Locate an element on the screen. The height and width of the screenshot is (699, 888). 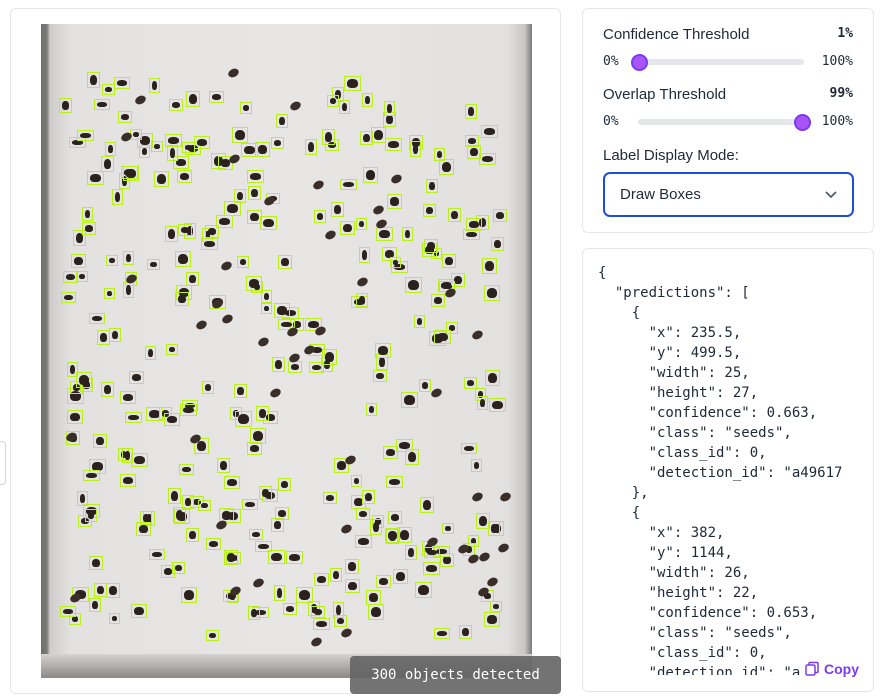
label-display-mode-select: Draw Boxes is located at coordinates (728, 194).